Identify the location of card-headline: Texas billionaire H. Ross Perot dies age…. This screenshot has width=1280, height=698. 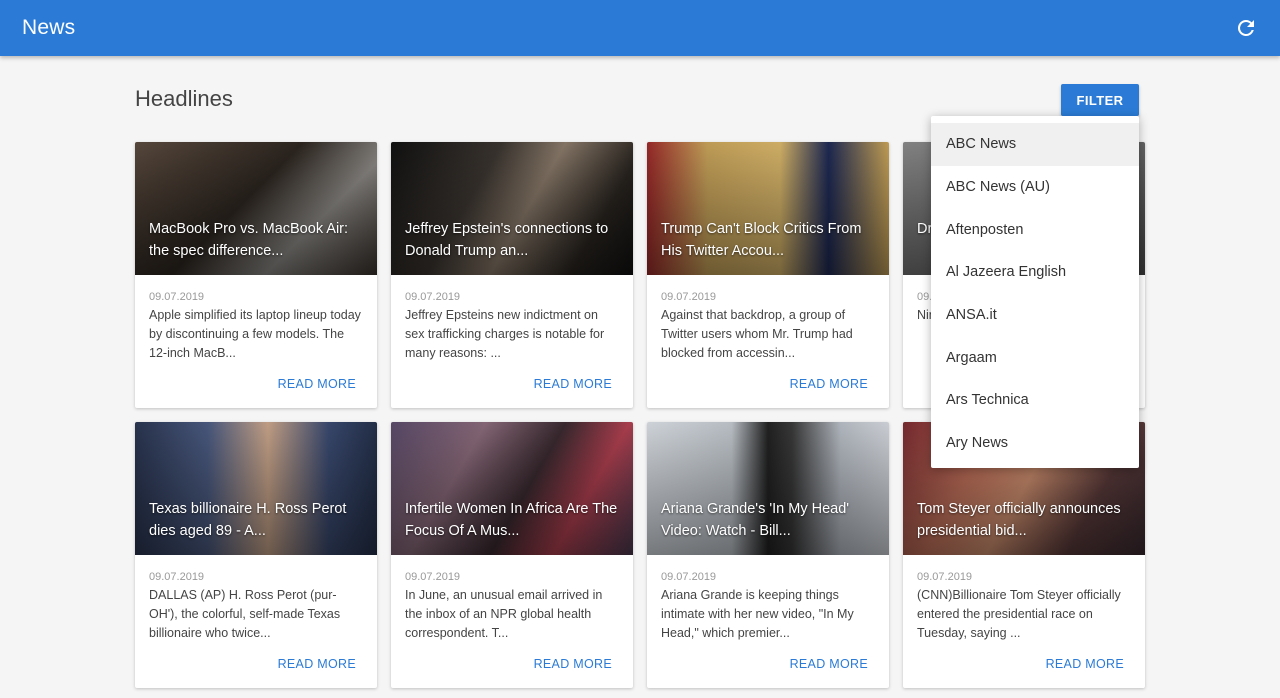
(248, 520).